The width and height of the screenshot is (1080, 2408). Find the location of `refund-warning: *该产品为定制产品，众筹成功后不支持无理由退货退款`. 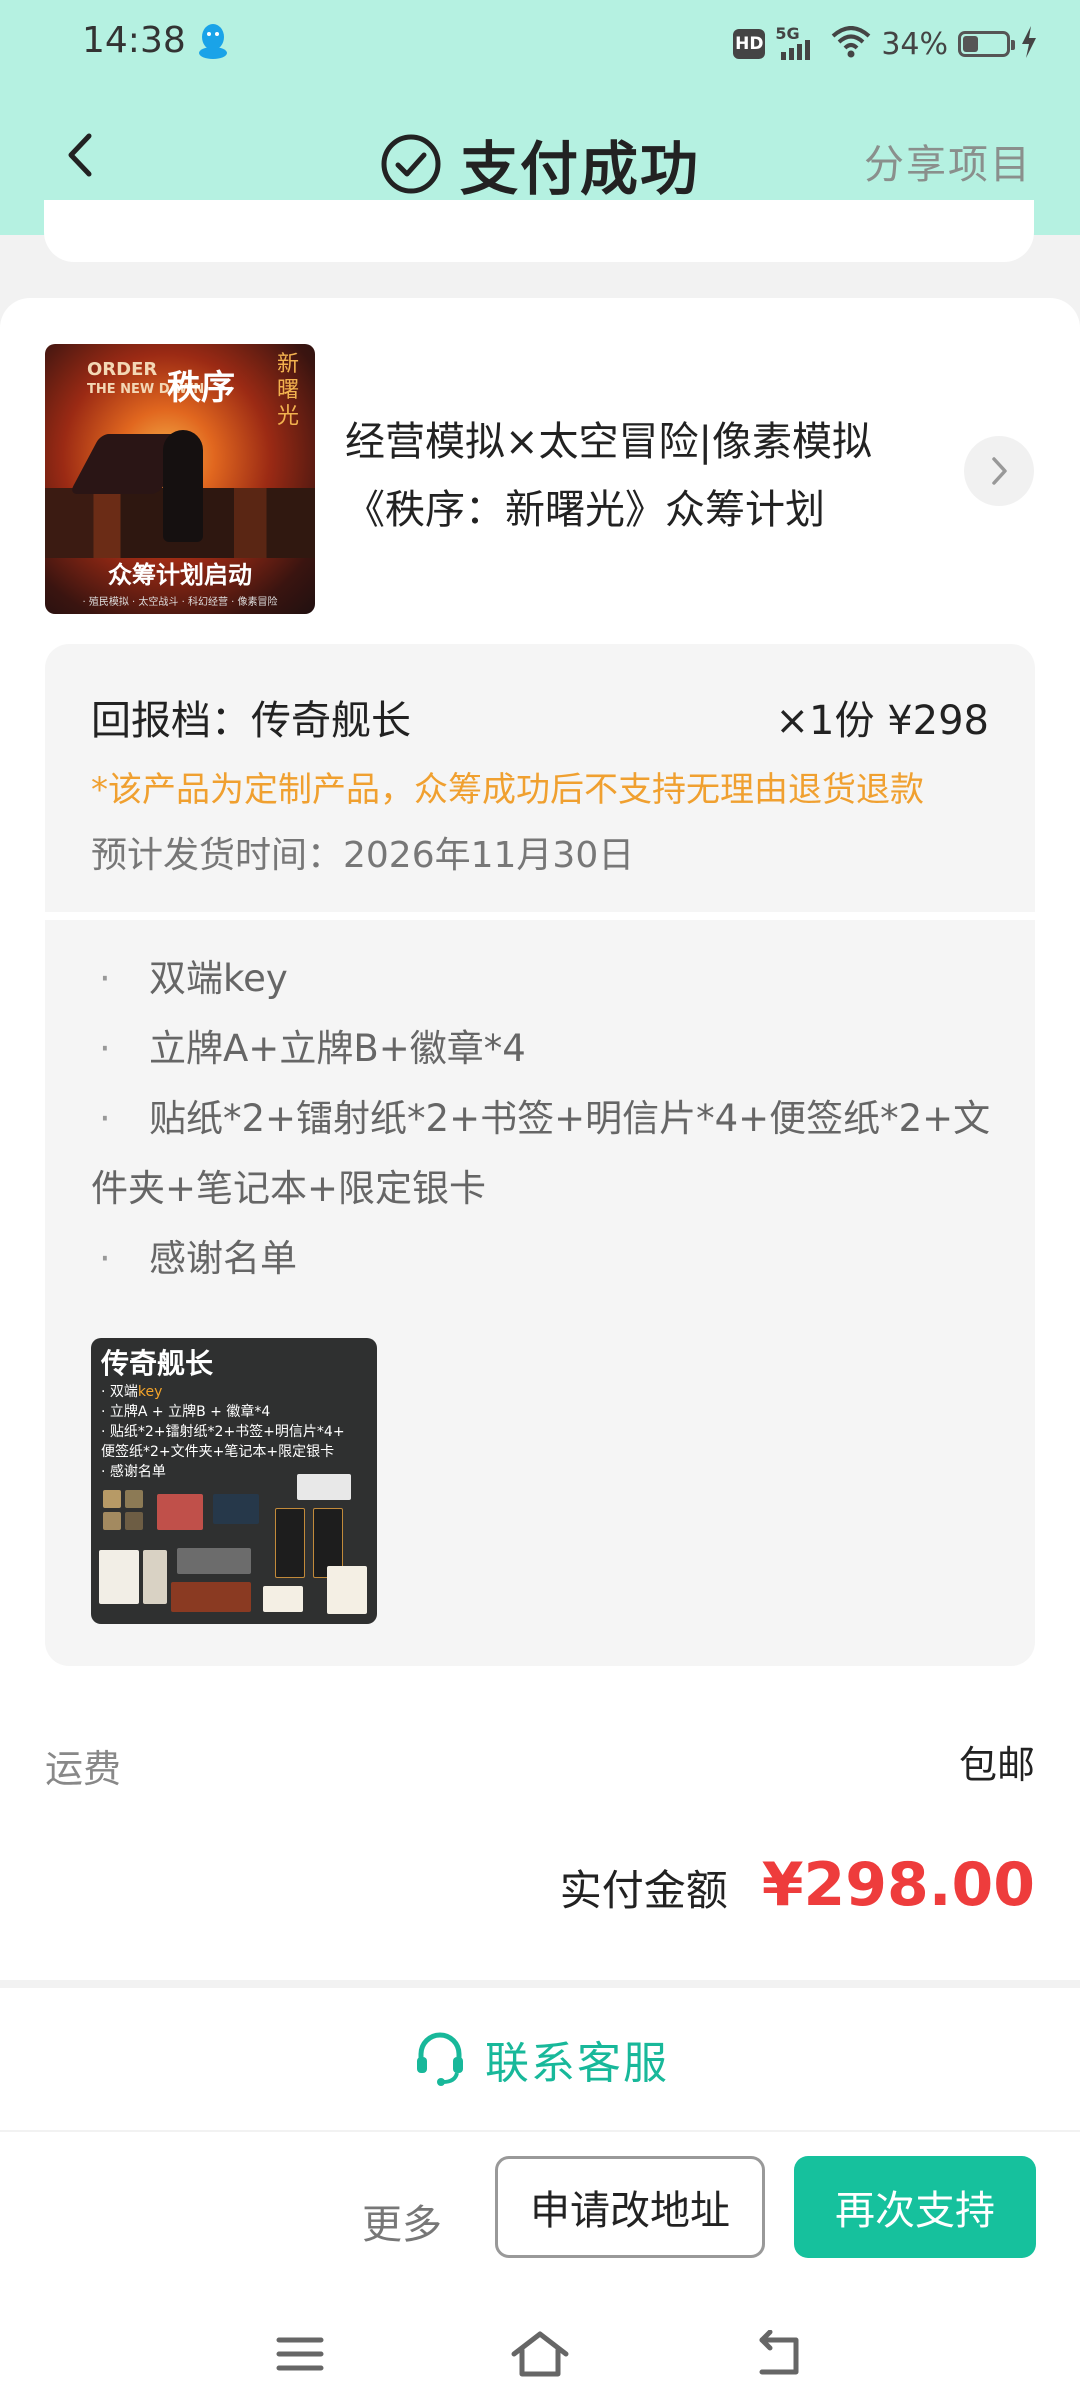

refund-warning: *该产品为定制产品，众筹成功后不支持无理由退货退款 is located at coordinates (507, 790).